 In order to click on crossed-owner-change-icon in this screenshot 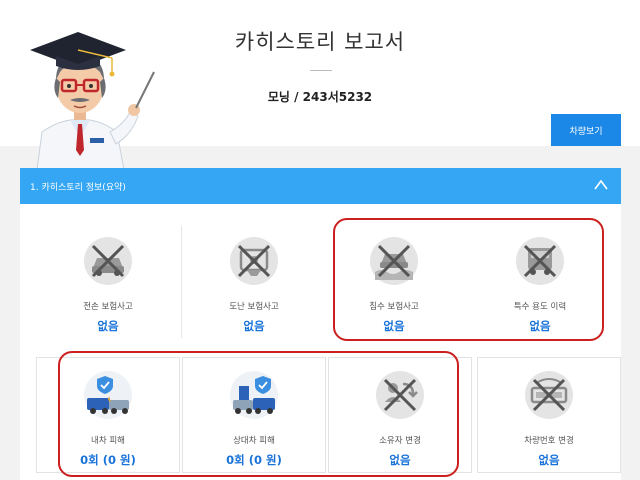, I will do `click(400, 395)`.